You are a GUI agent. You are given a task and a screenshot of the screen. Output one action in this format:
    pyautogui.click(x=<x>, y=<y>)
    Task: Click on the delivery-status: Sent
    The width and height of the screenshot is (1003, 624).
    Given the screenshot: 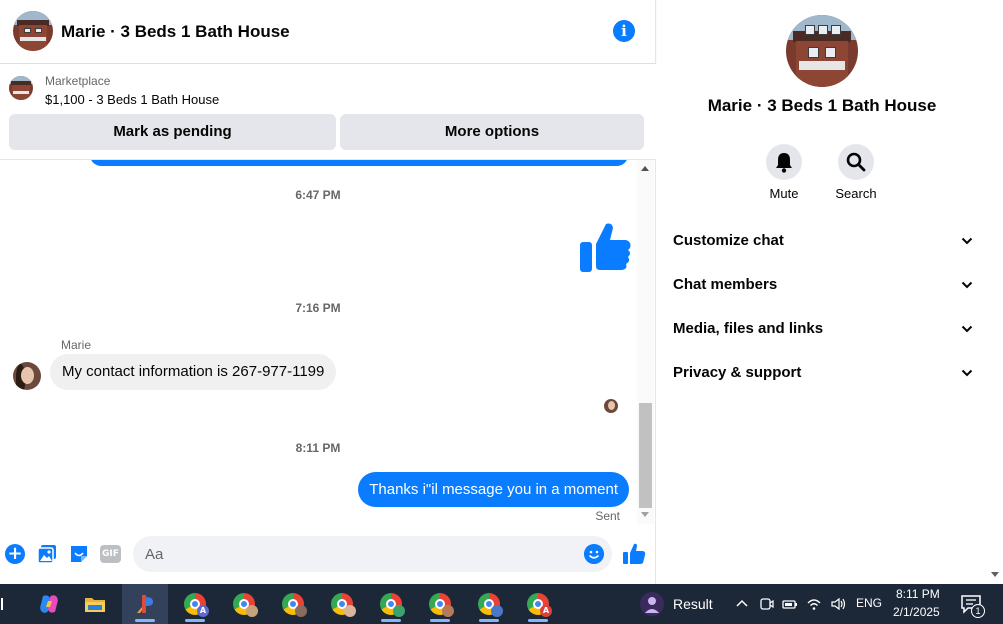 What is the action you would take?
    pyautogui.click(x=607, y=516)
    